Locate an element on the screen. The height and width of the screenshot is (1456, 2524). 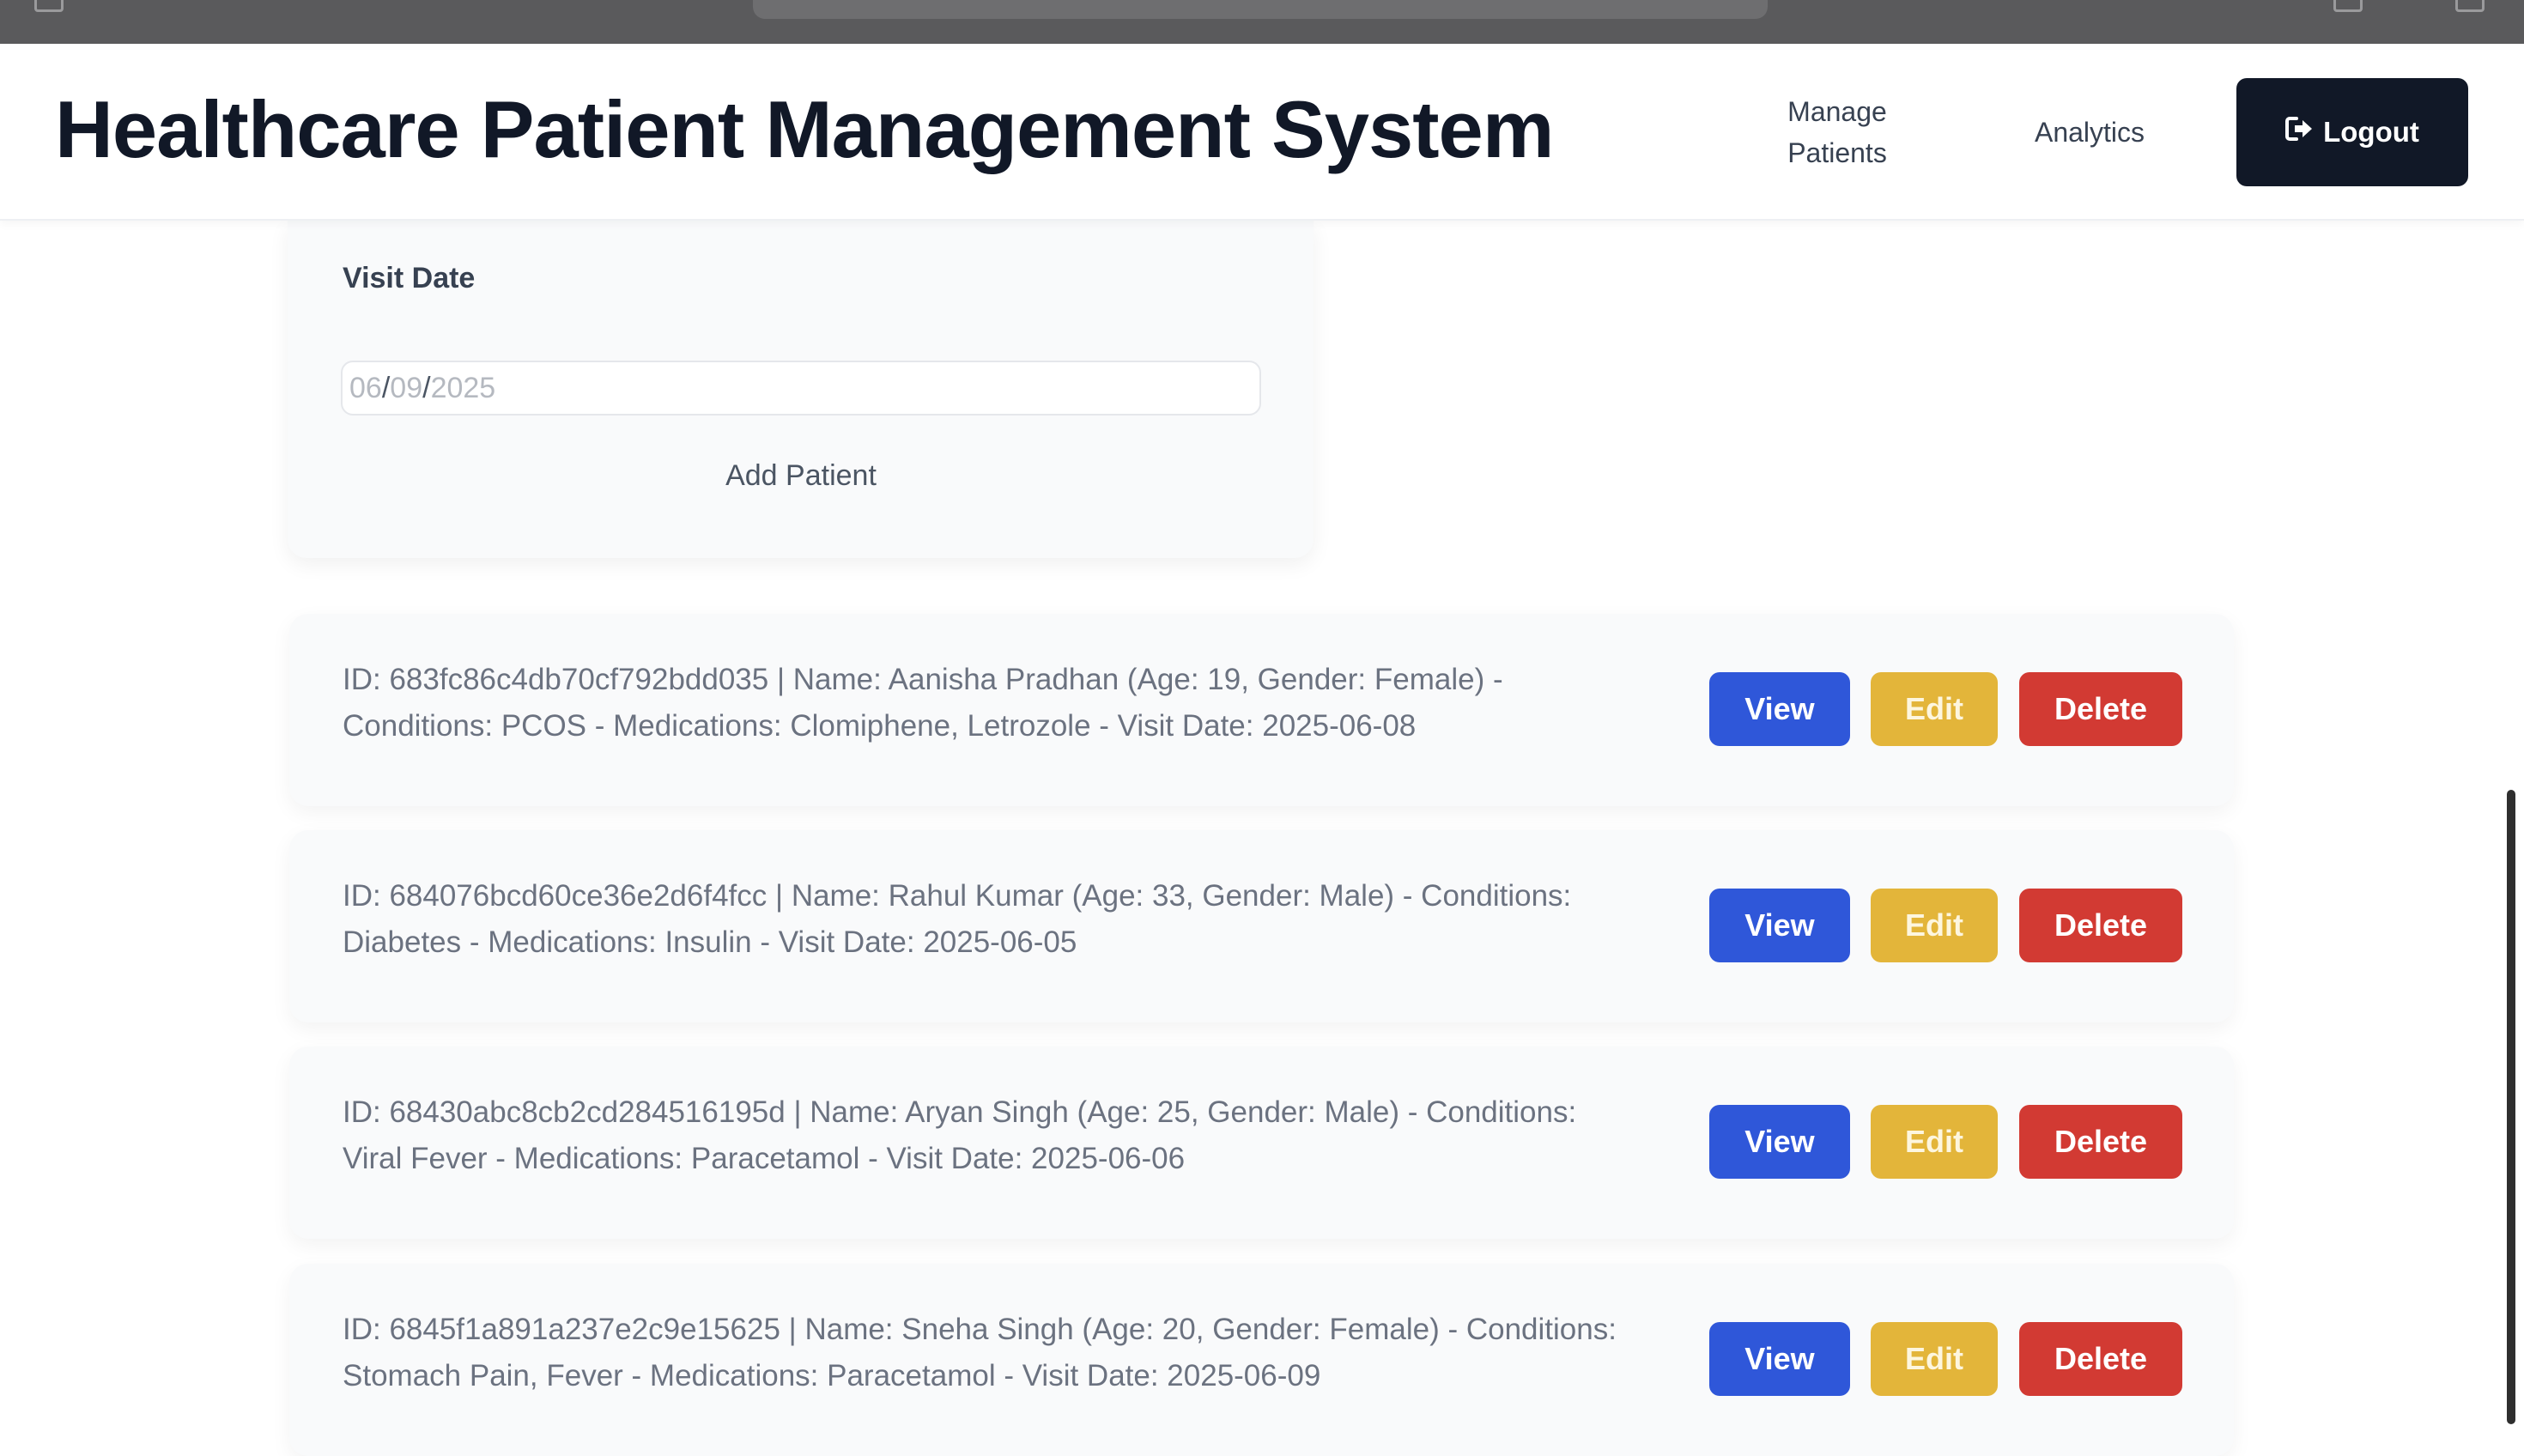
date-year: 2025 is located at coordinates (463, 388).